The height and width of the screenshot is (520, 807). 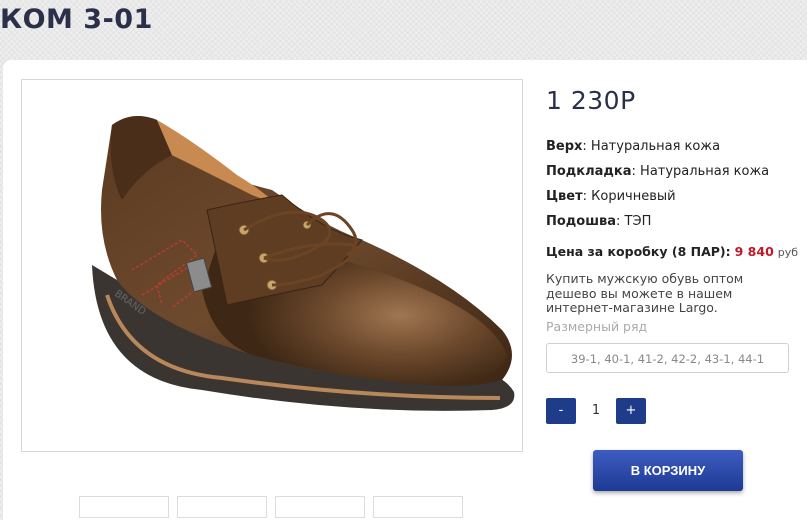 I want to click on box-price-label: Цена за коробку (8 ПАР):, so click(x=638, y=251).